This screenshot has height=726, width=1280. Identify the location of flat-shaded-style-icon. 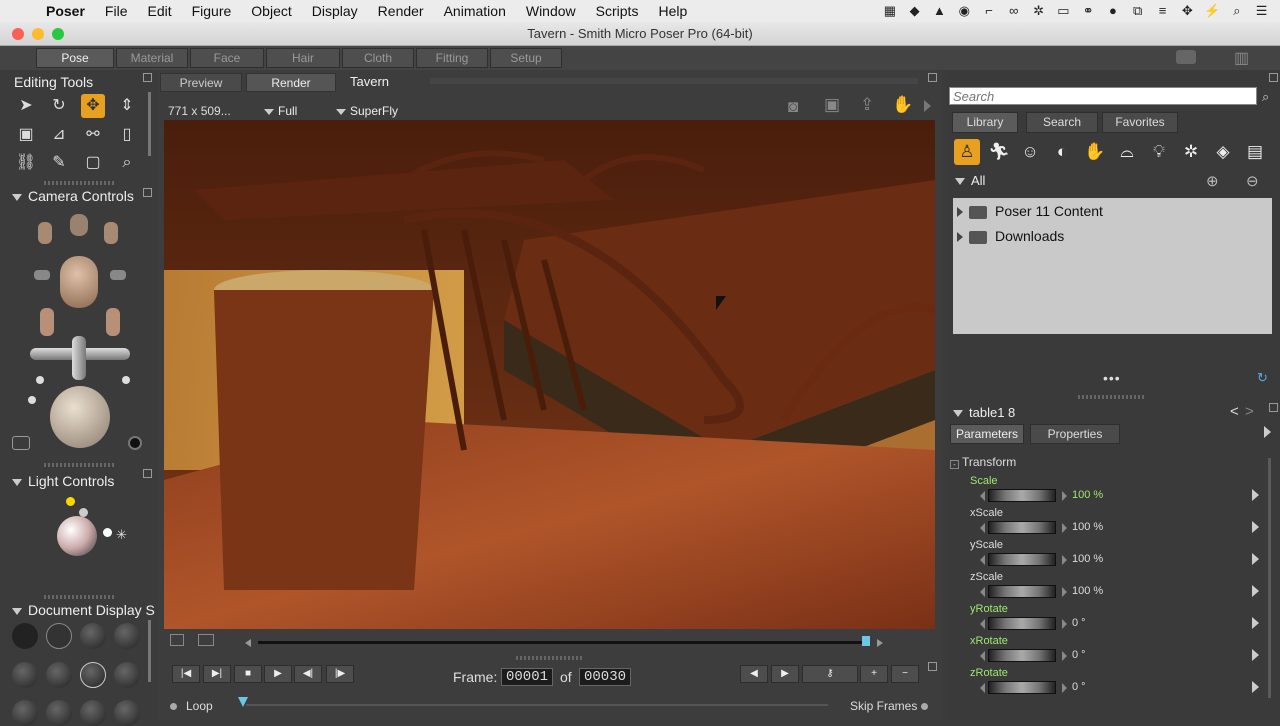
(59, 675).